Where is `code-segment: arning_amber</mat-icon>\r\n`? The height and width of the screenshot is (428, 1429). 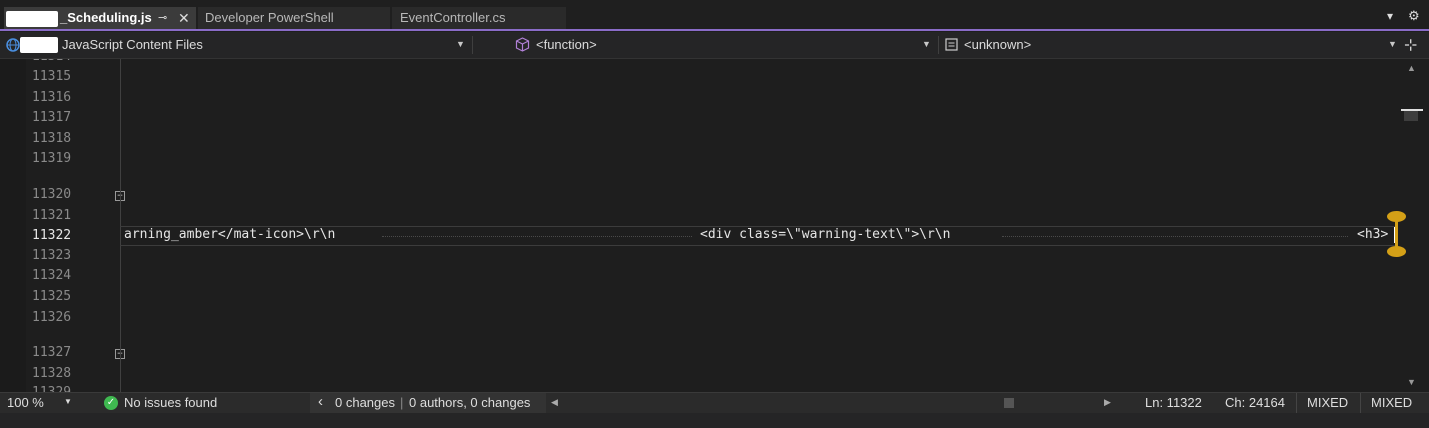
code-segment: arning_amber</mat-icon>\r\n is located at coordinates (230, 234).